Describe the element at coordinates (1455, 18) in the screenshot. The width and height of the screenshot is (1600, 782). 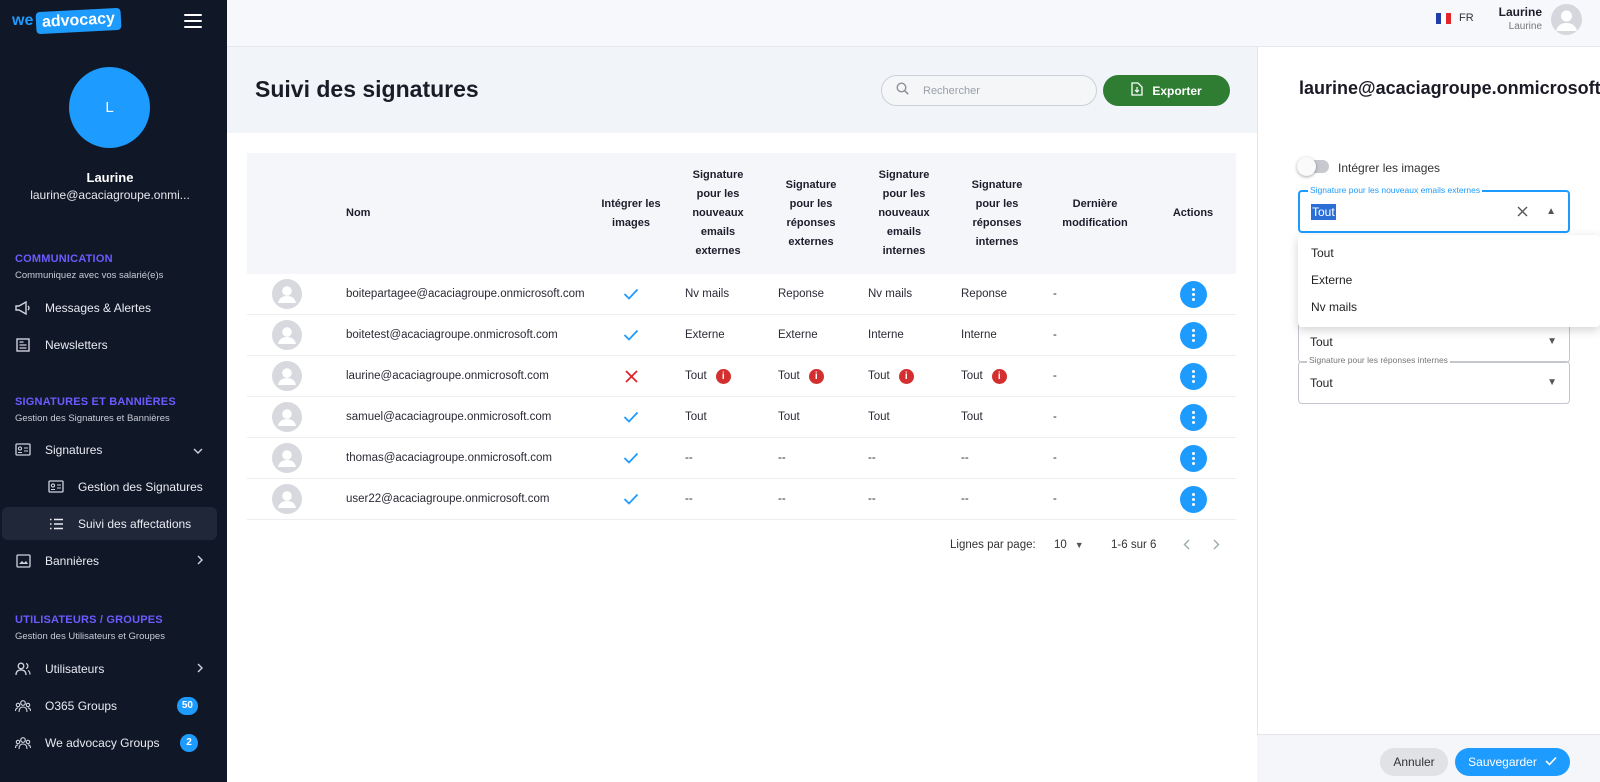
I see `language-selector: FR` at that location.